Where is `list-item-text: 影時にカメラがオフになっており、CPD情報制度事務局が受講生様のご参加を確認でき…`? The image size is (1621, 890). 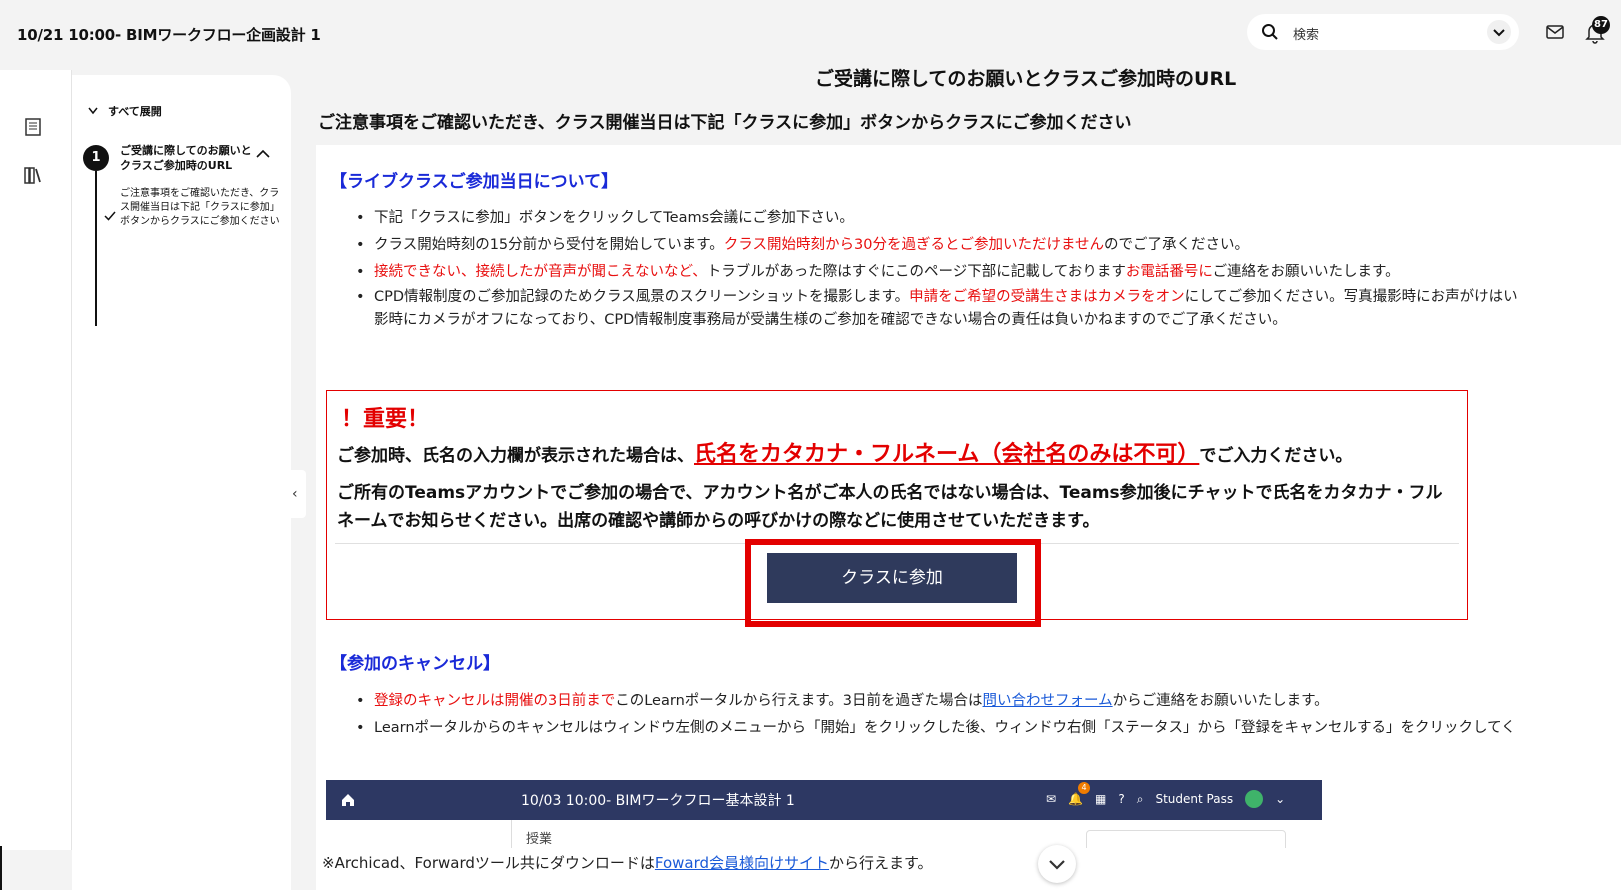
list-item-text: 影時にカメラがオフになっており、CPD情報制度事務局が受講生様のご参加を確認でき… is located at coordinates (830, 320).